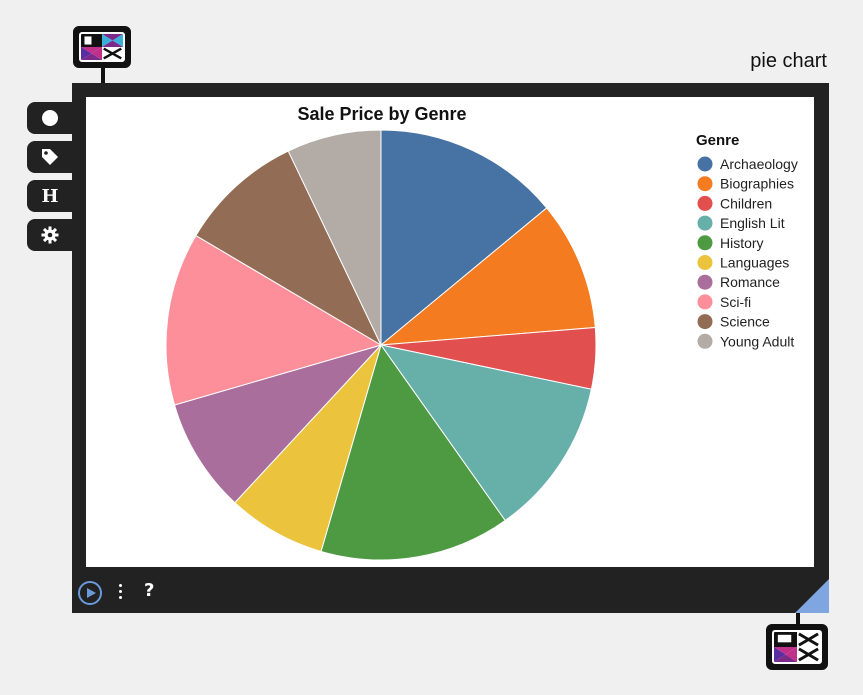 The height and width of the screenshot is (695, 863). I want to click on legend-label: Languages, so click(754, 263).